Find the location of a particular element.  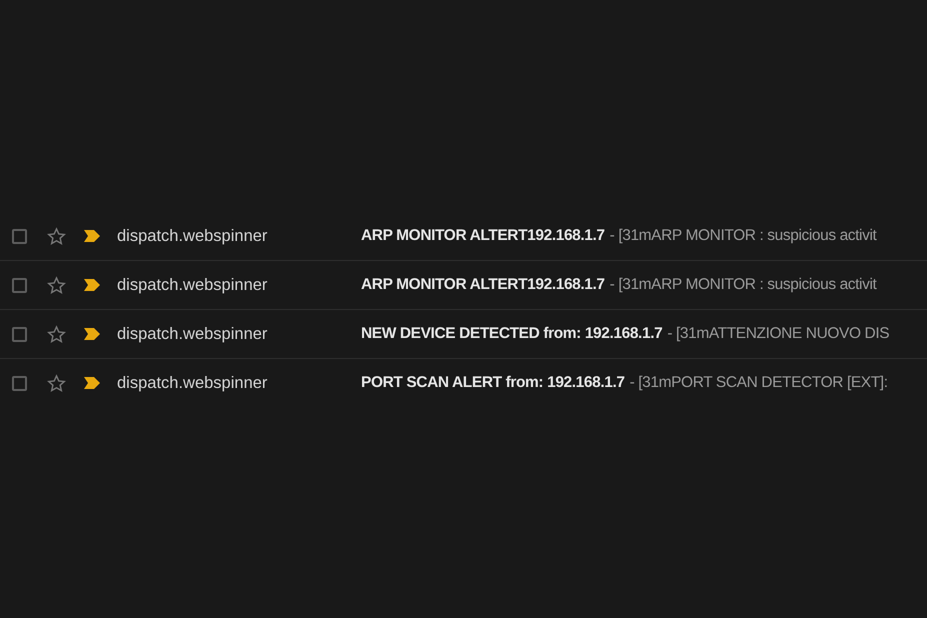

message-subject: NEW DEVICE DETECTED from: 192.168.1.7 is located at coordinates (511, 334).